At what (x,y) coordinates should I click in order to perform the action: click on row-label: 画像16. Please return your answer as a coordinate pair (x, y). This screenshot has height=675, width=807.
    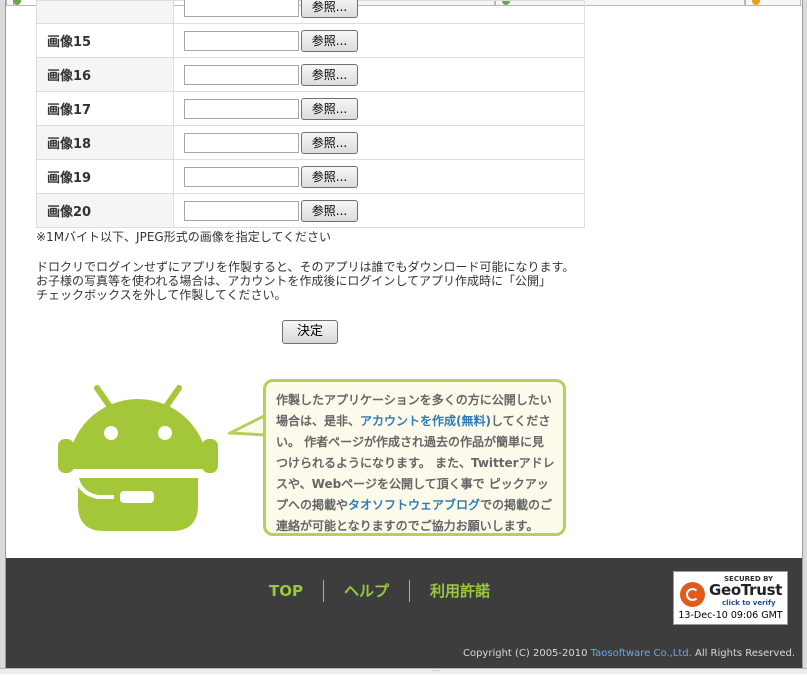
    Looking at the image, I should click on (105, 74).